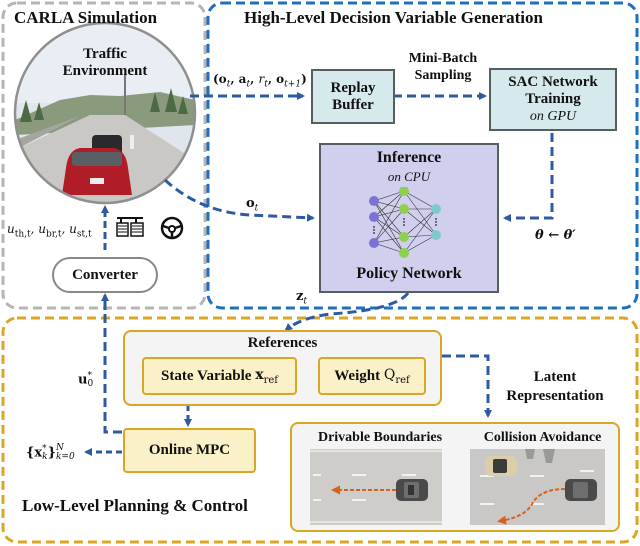  Describe the element at coordinates (443, 58) in the screenshot. I see `mini-batch-line1: Mini-Batch` at that location.